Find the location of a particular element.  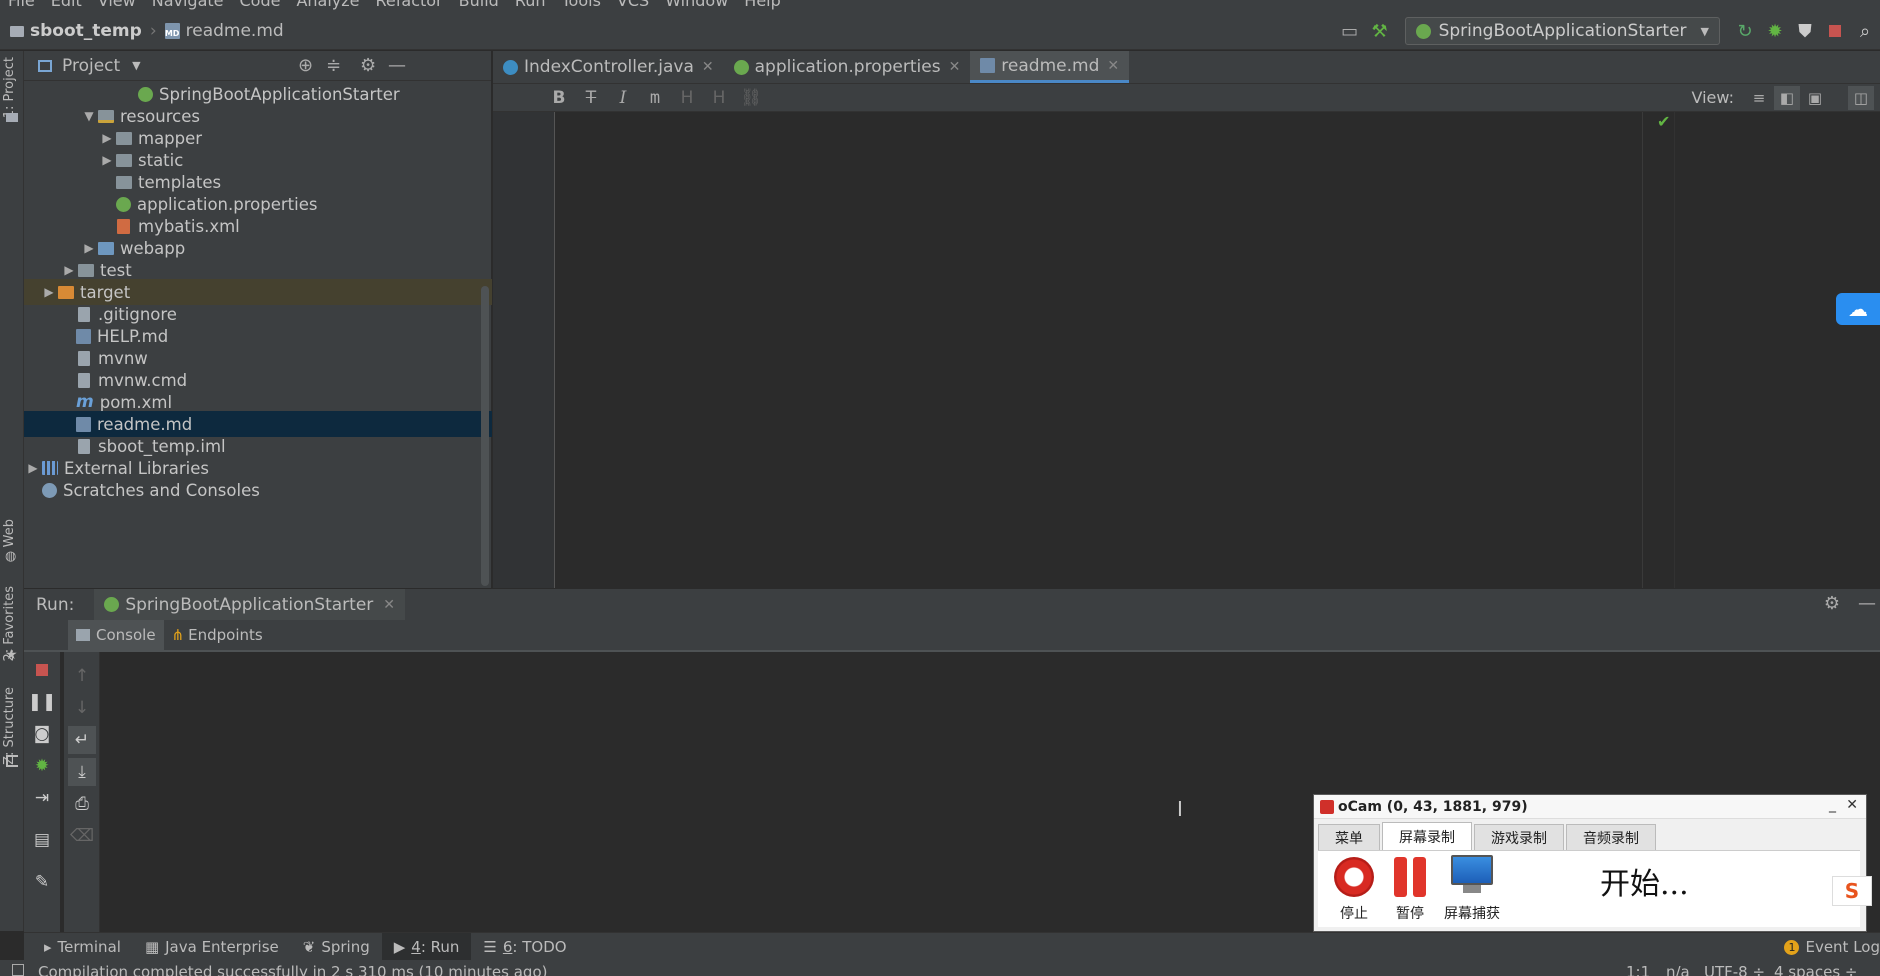

run-configuration-select: SpringBootApplicationStarter ▼ is located at coordinates (1562, 31).